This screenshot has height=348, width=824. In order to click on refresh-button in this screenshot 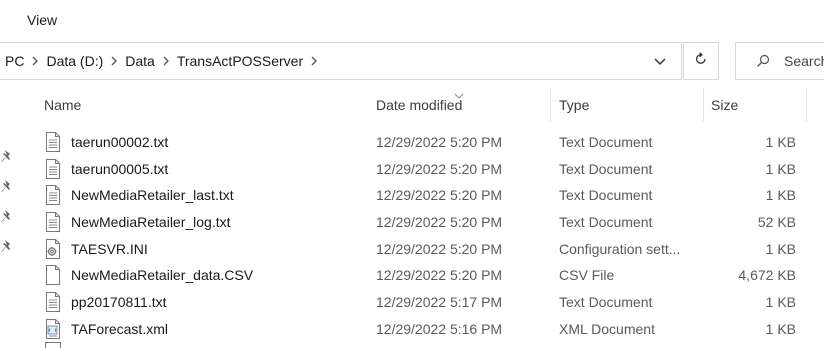, I will do `click(701, 61)`.